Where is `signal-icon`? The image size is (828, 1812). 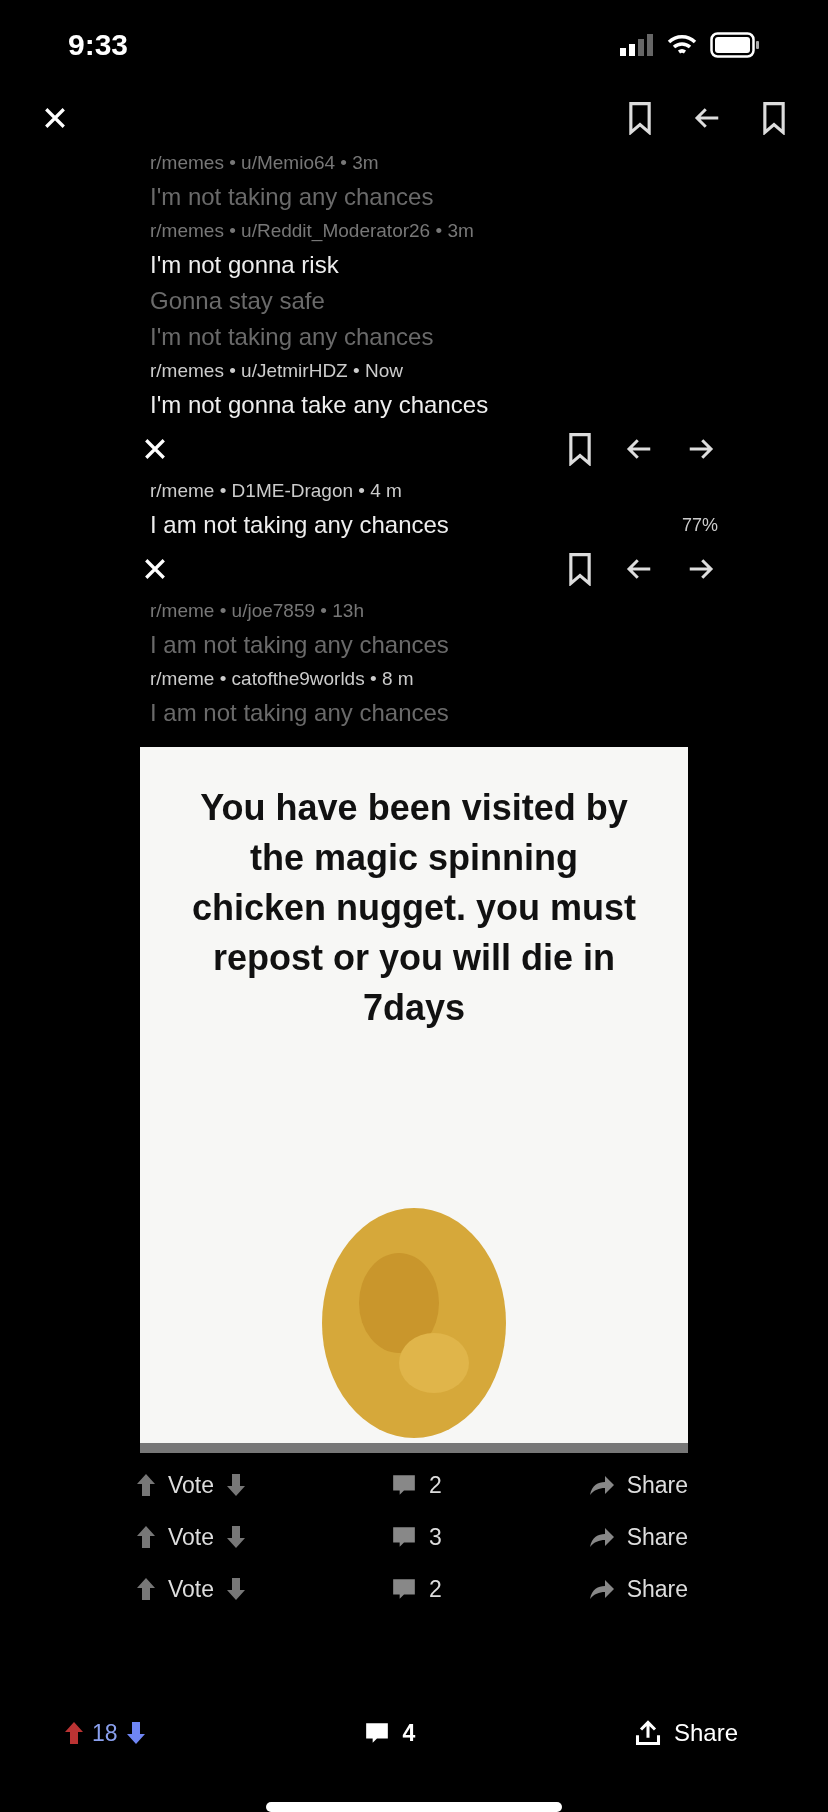 signal-icon is located at coordinates (637, 44).